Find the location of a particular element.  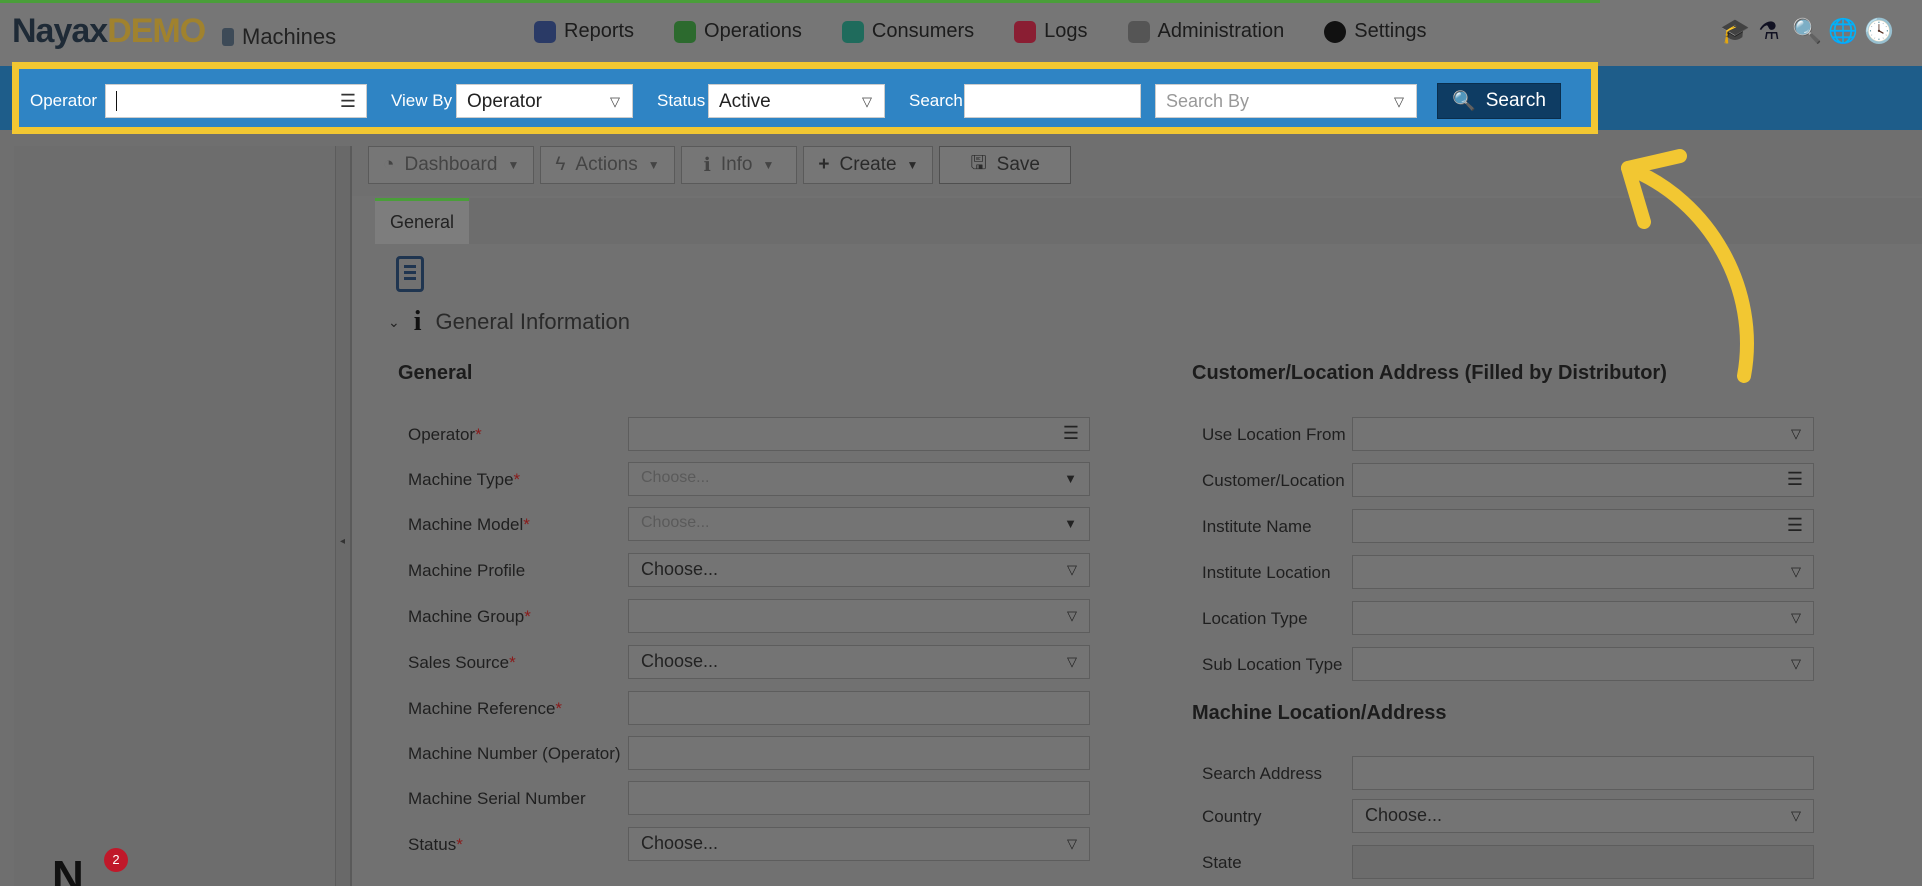

field-label-sales-source: Sales Source* is located at coordinates (462, 663).